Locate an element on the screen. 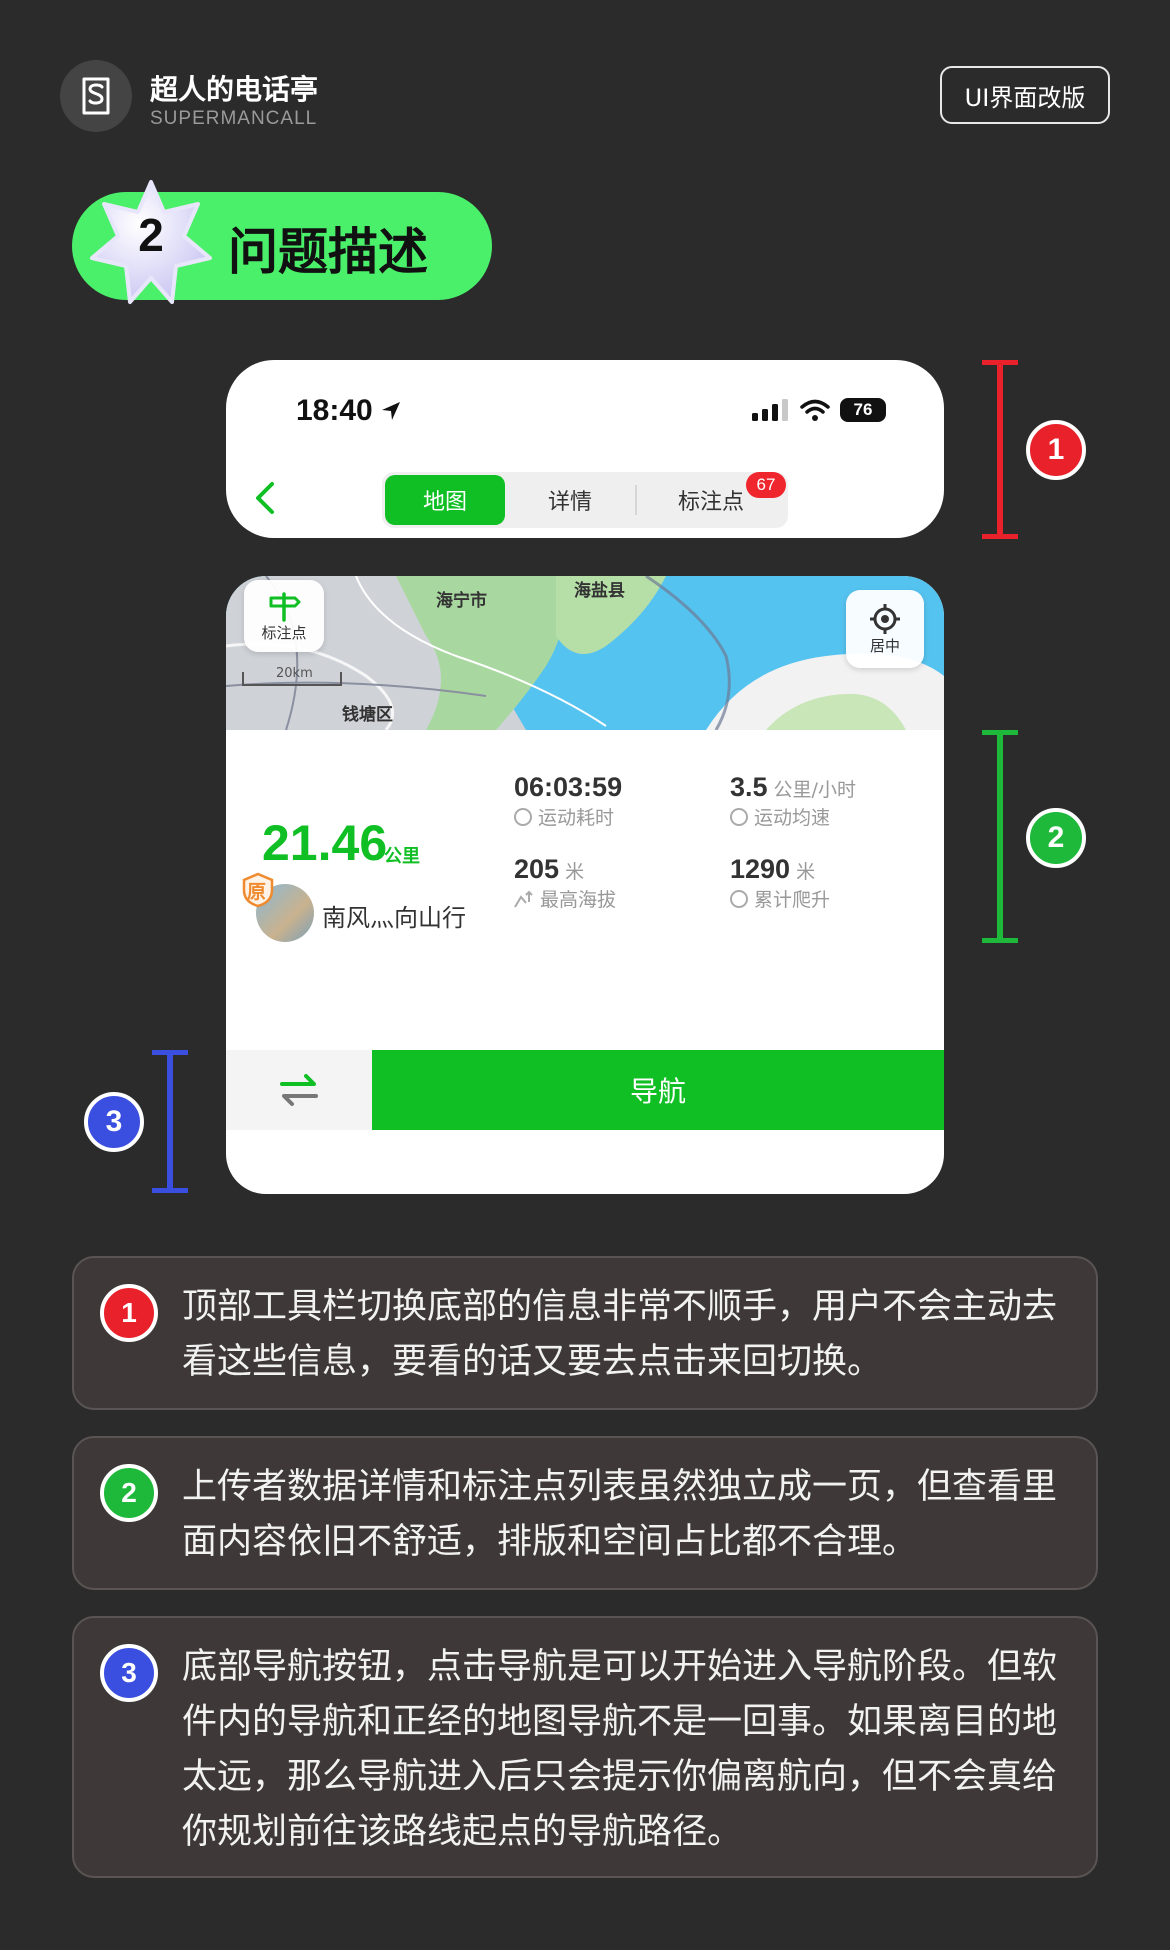 Image resolution: width=1170 pixels, height=1950 pixels. marker-1: 1 is located at coordinates (1056, 450).